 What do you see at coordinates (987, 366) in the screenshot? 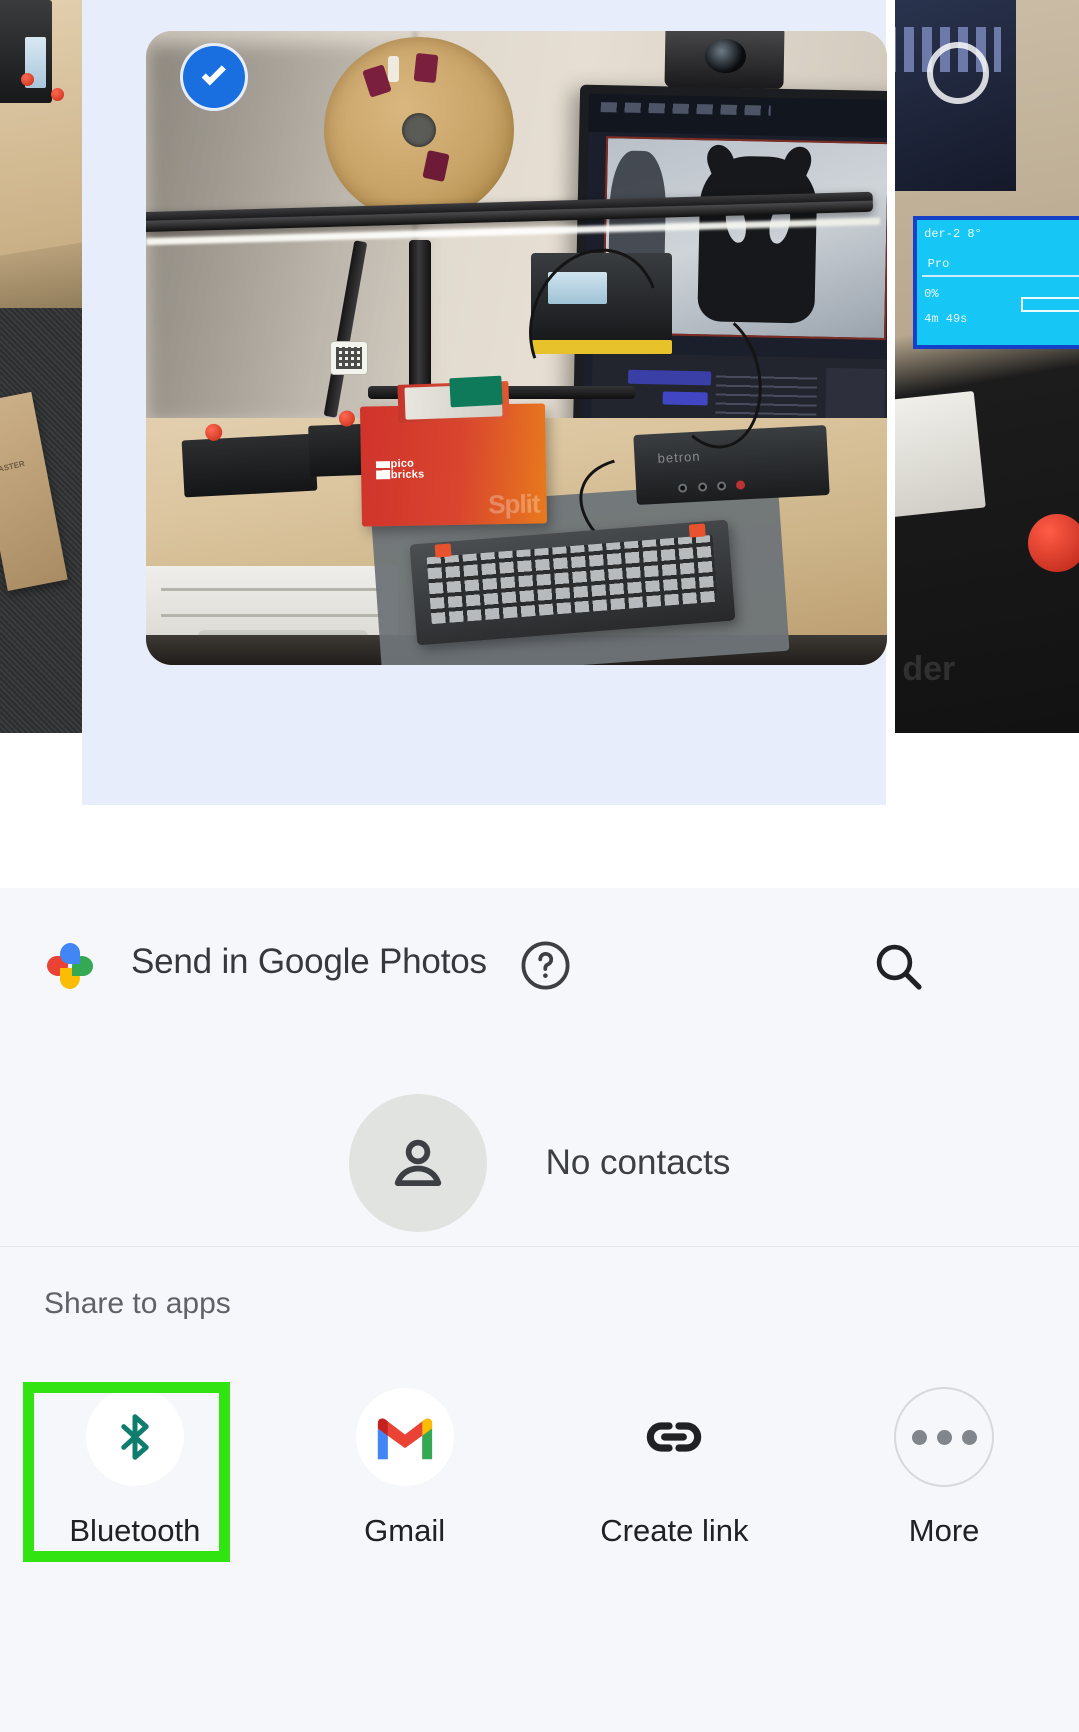
I see `carousel-thumbnail-next: der-2 8° Pro 0% 4m 49s der` at bounding box center [987, 366].